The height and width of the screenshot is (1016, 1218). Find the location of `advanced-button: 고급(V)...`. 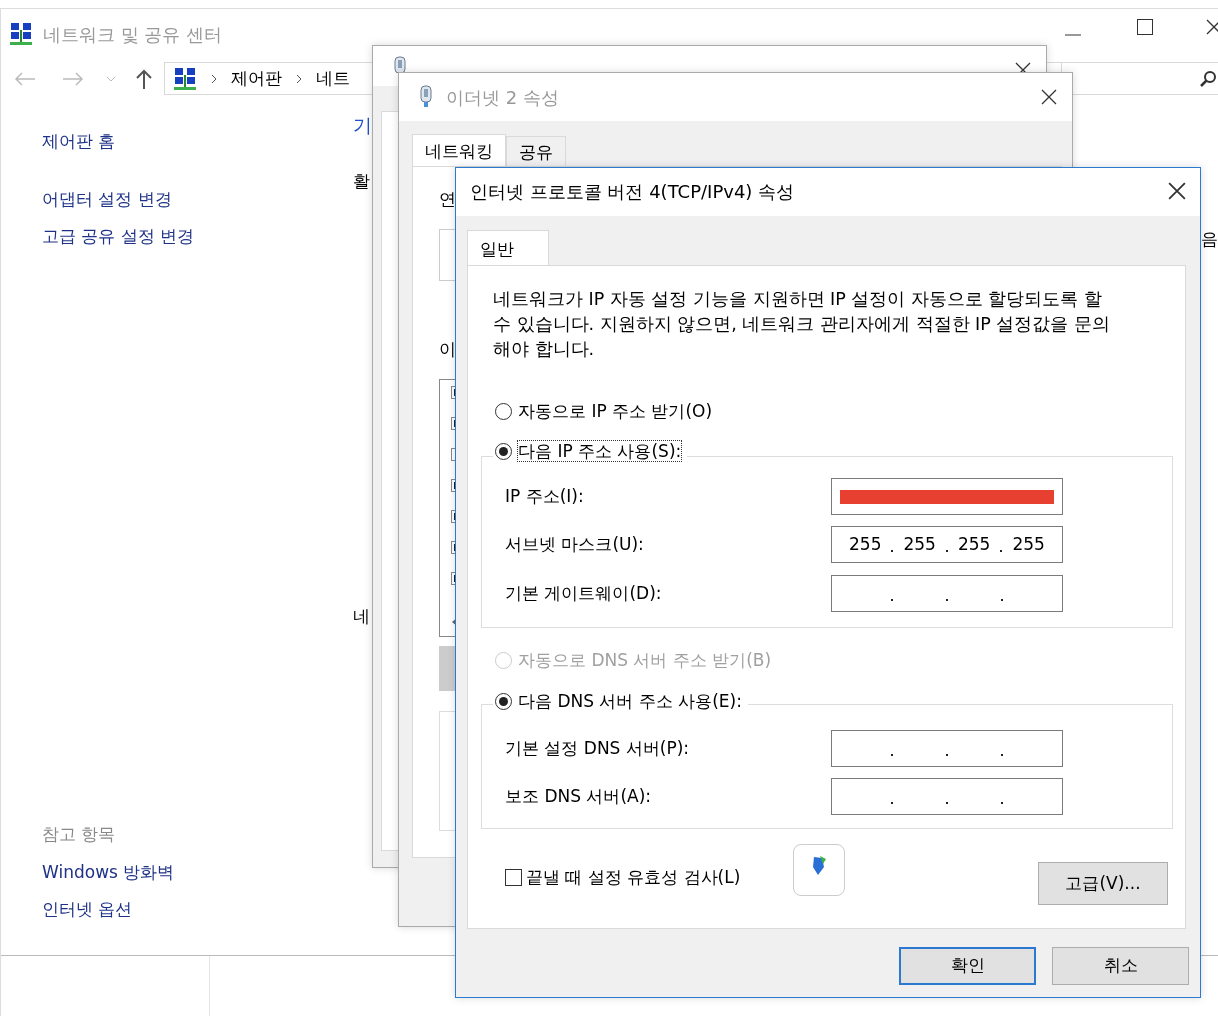

advanced-button: 고급(V)... is located at coordinates (1103, 883).